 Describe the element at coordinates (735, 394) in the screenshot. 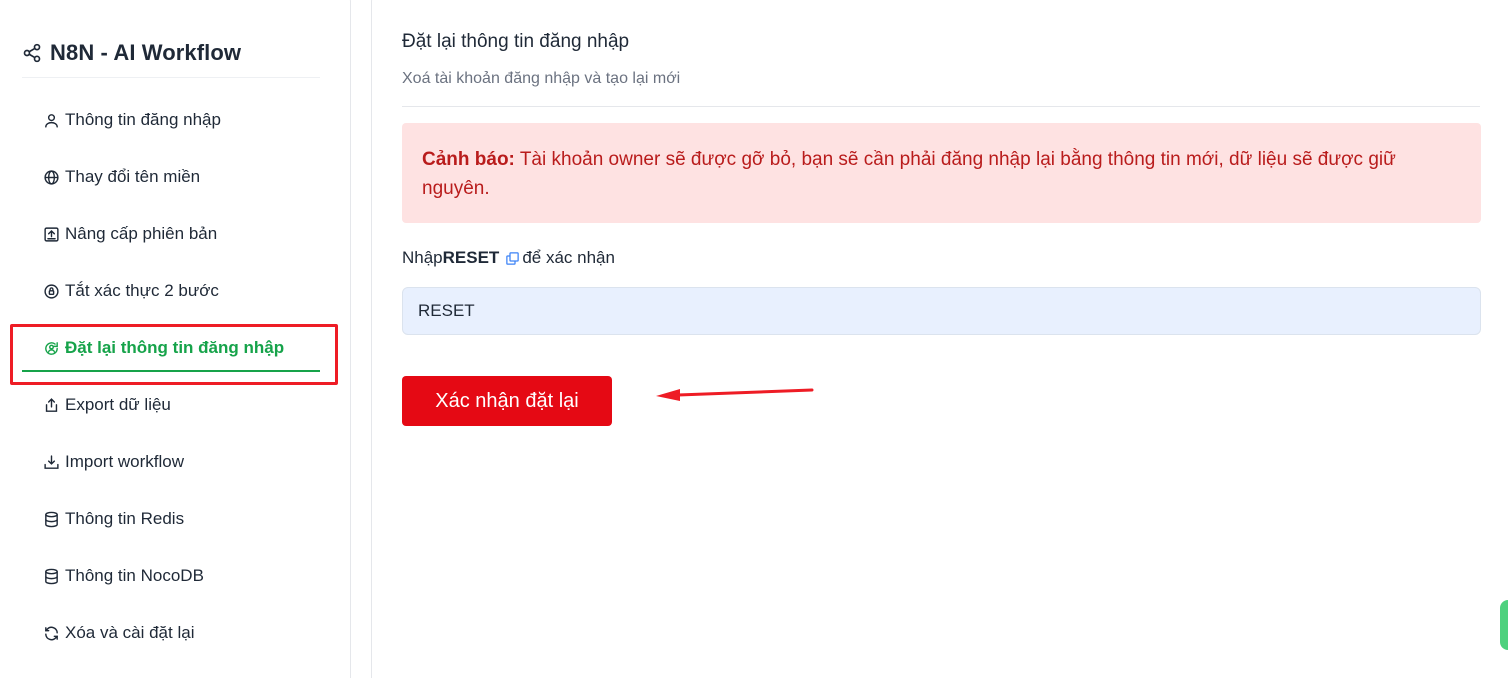

I see `annotation-arrow` at that location.